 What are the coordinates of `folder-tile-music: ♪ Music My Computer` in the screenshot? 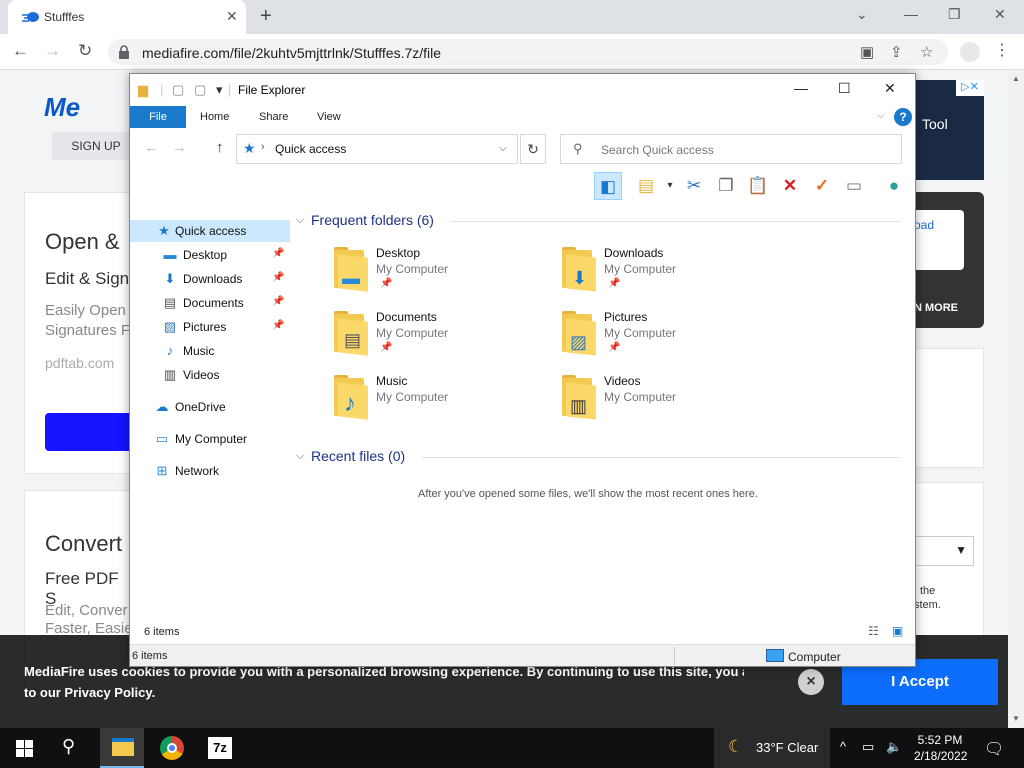 It's located at (437, 400).